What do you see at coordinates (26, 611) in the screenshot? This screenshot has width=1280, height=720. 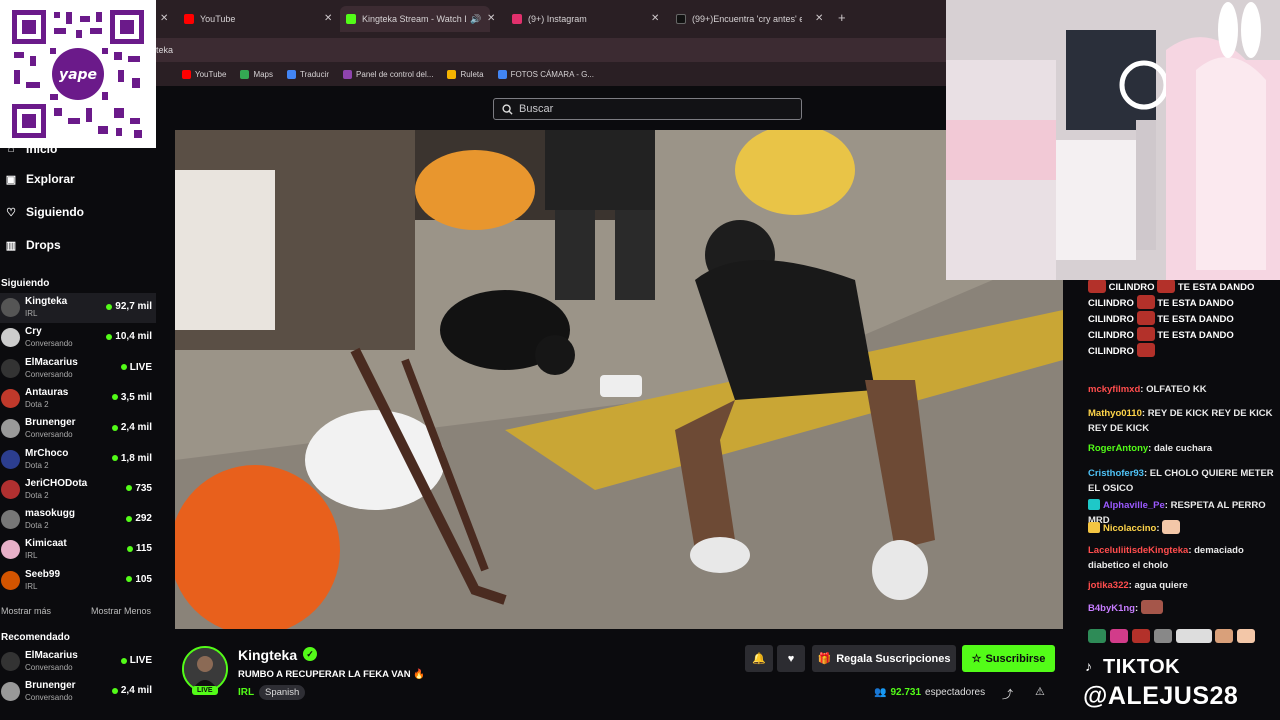 I see `show-more-link: Mostrar más` at bounding box center [26, 611].